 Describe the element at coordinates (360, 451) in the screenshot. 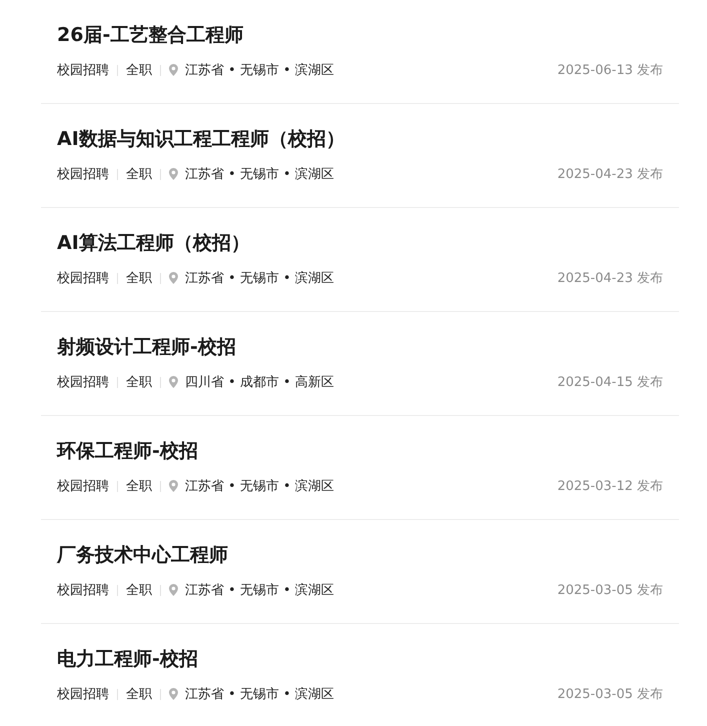

I see `job-title-link: 环保工程师-校招` at that location.